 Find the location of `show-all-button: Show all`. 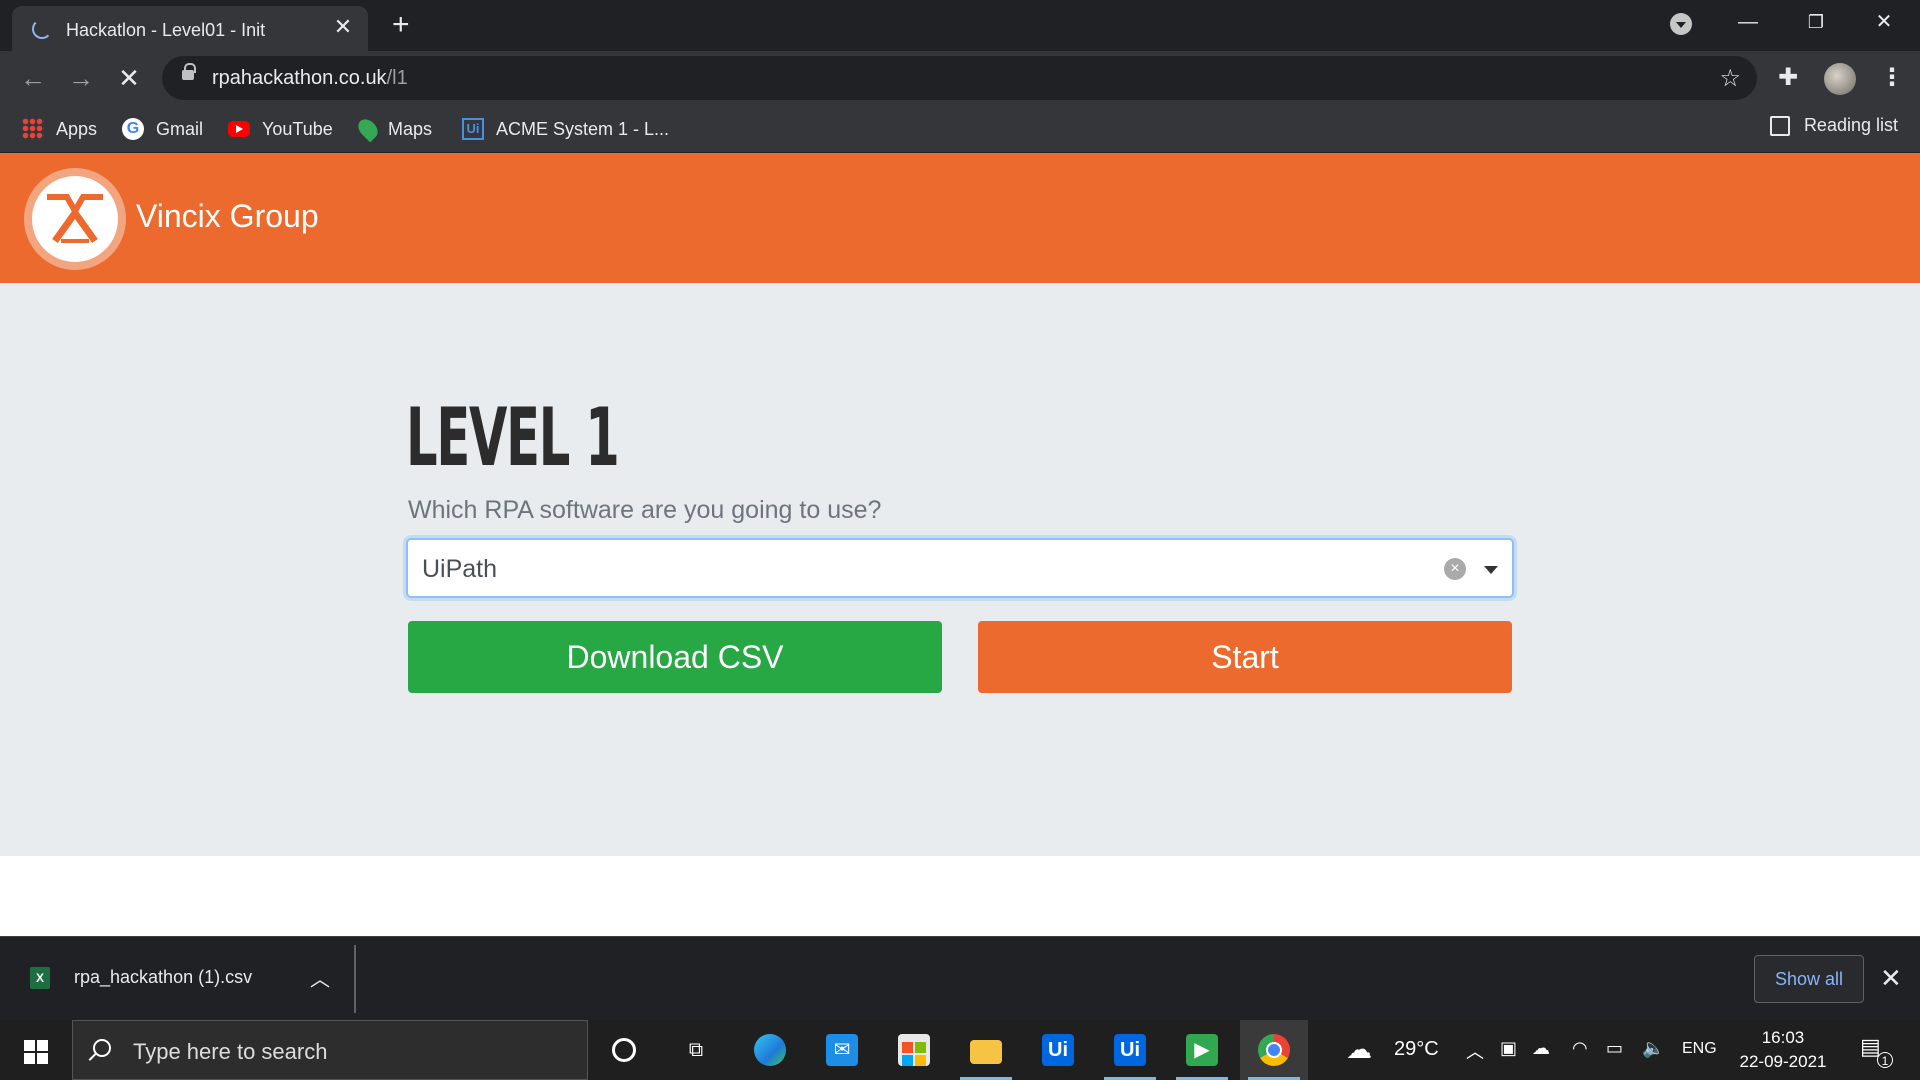

show-all-button: Show all is located at coordinates (1809, 979).